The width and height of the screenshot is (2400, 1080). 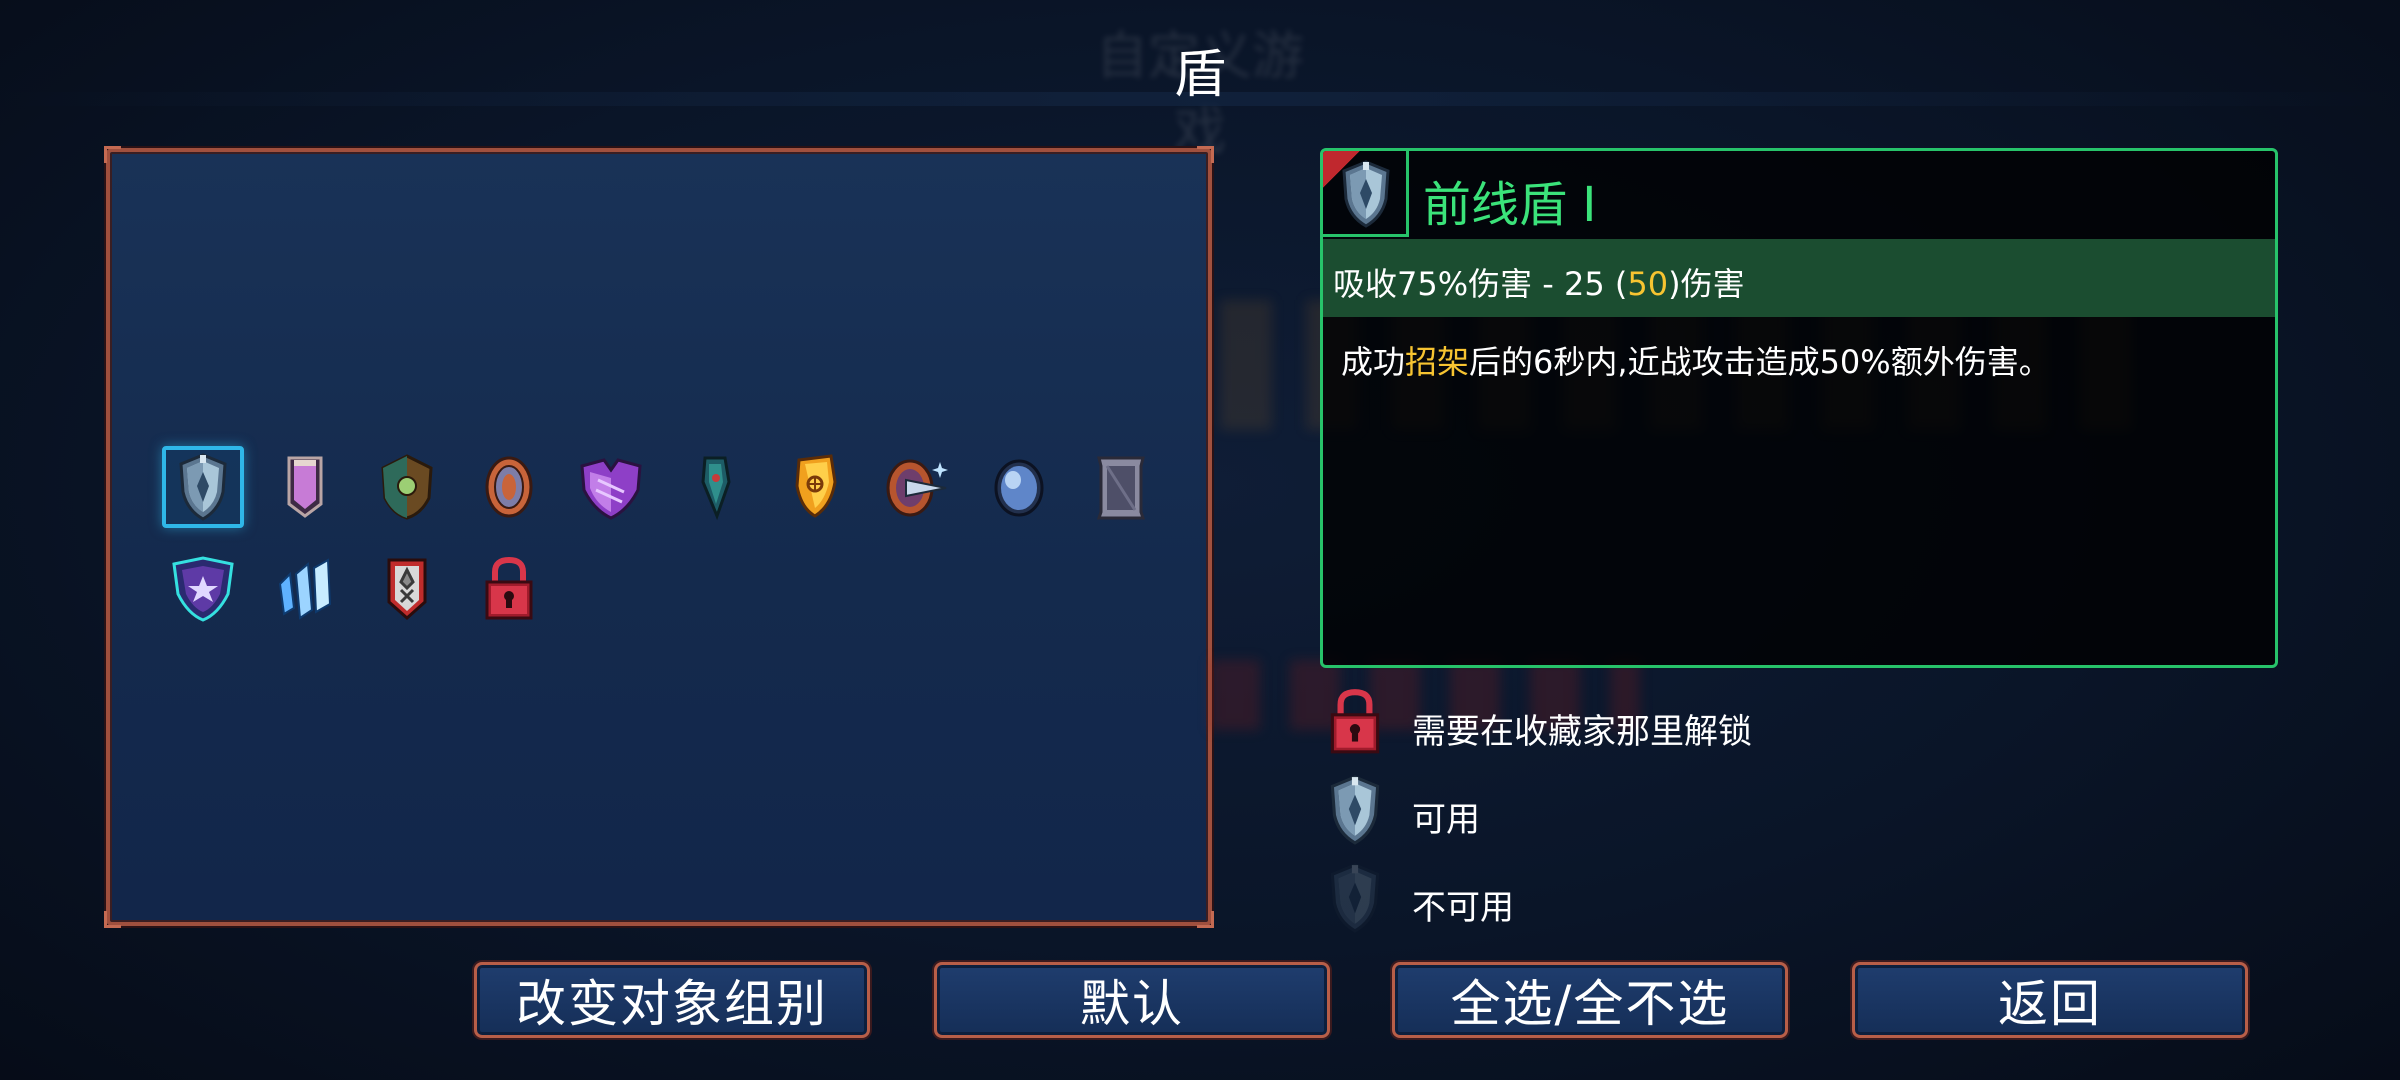 What do you see at coordinates (672, 1004) in the screenshot?
I see `change-group-label: 改变对象组别` at bounding box center [672, 1004].